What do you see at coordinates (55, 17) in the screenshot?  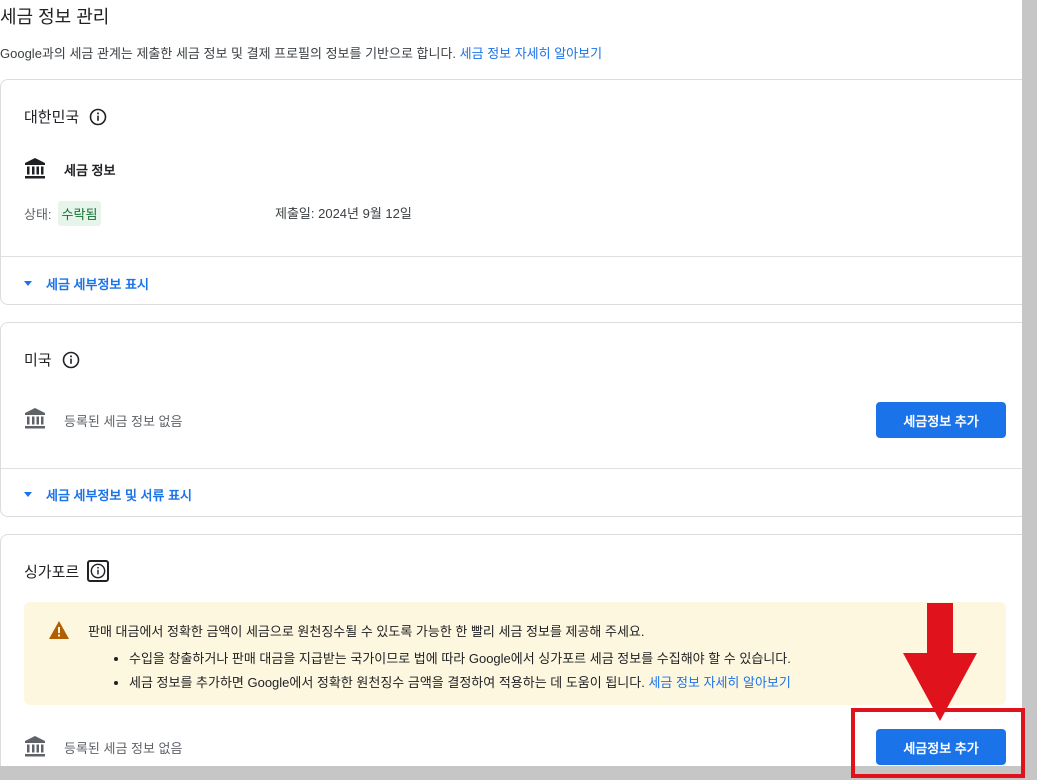 I see `page-title: 세금 정보 관리` at bounding box center [55, 17].